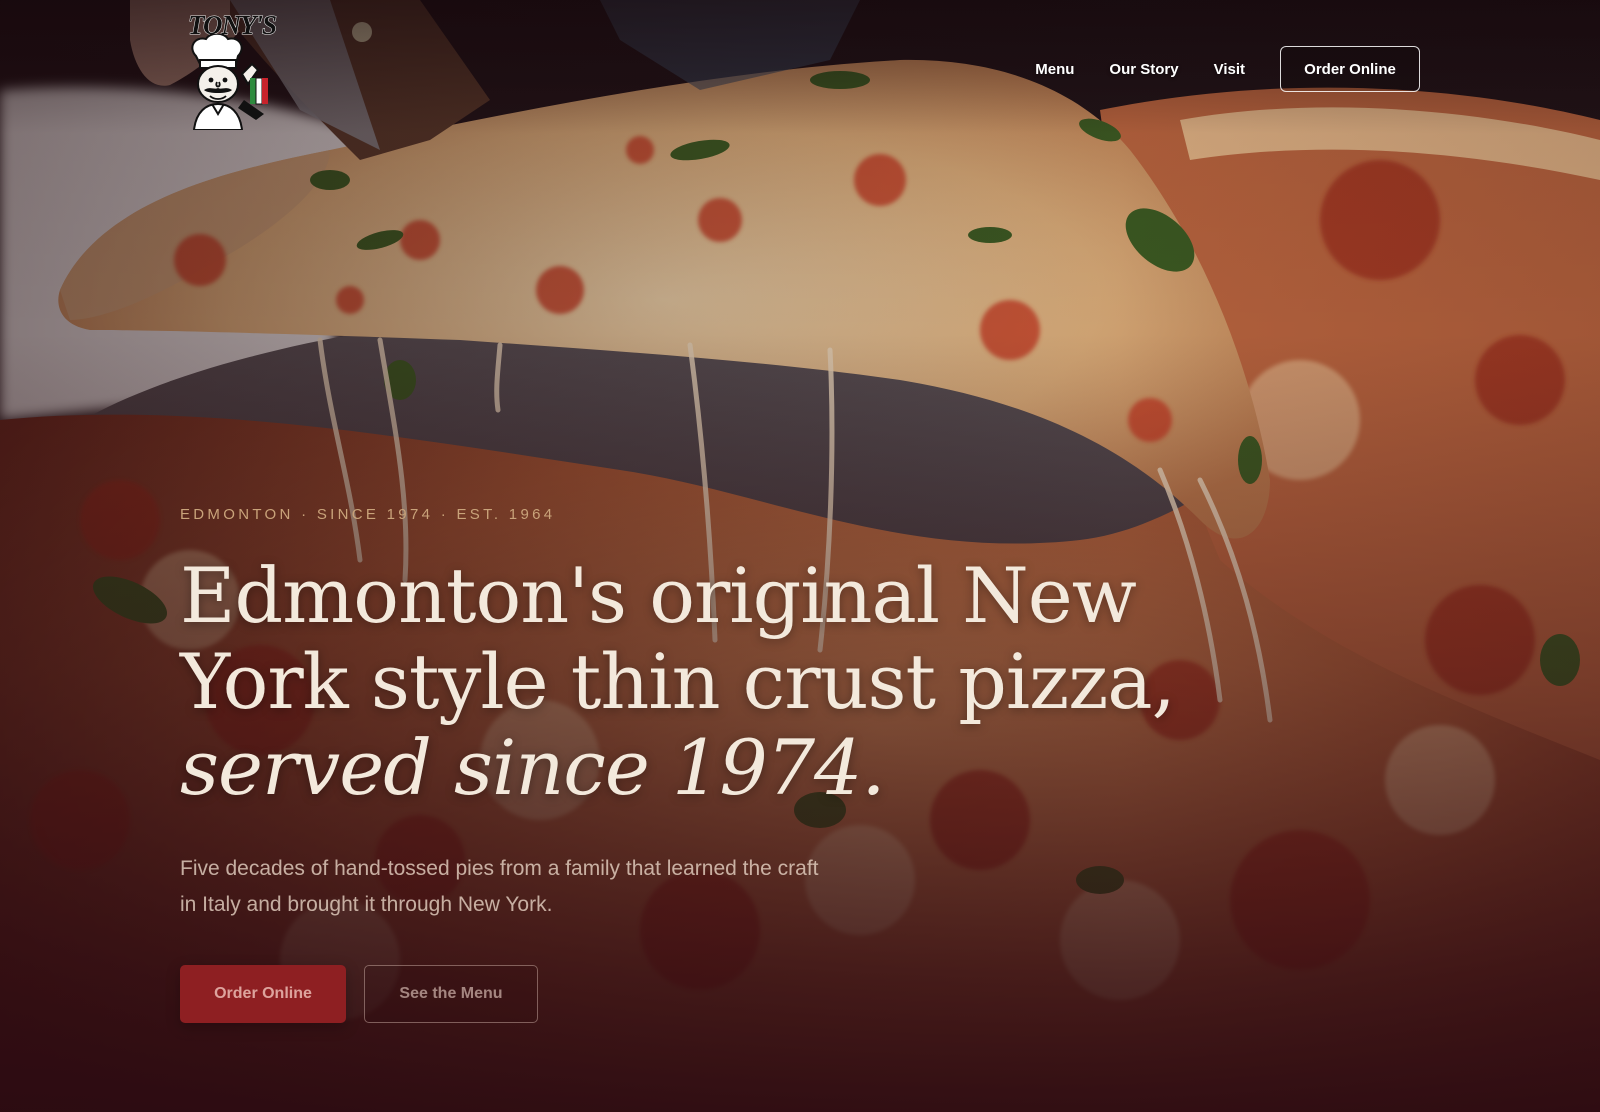  What do you see at coordinates (1143, 69) in the screenshot?
I see `nav-link-our-story: Our Story` at bounding box center [1143, 69].